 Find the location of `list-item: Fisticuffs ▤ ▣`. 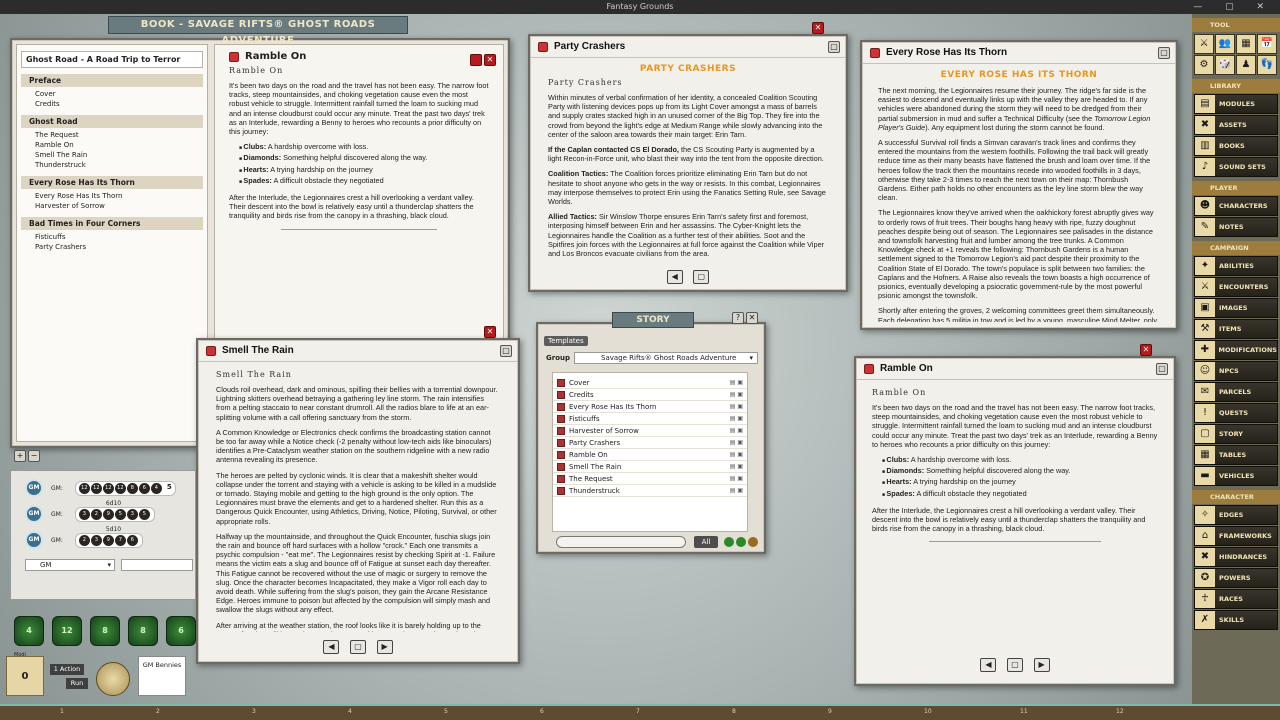

list-item: Fisticuffs ▤ ▣ is located at coordinates (650, 419).